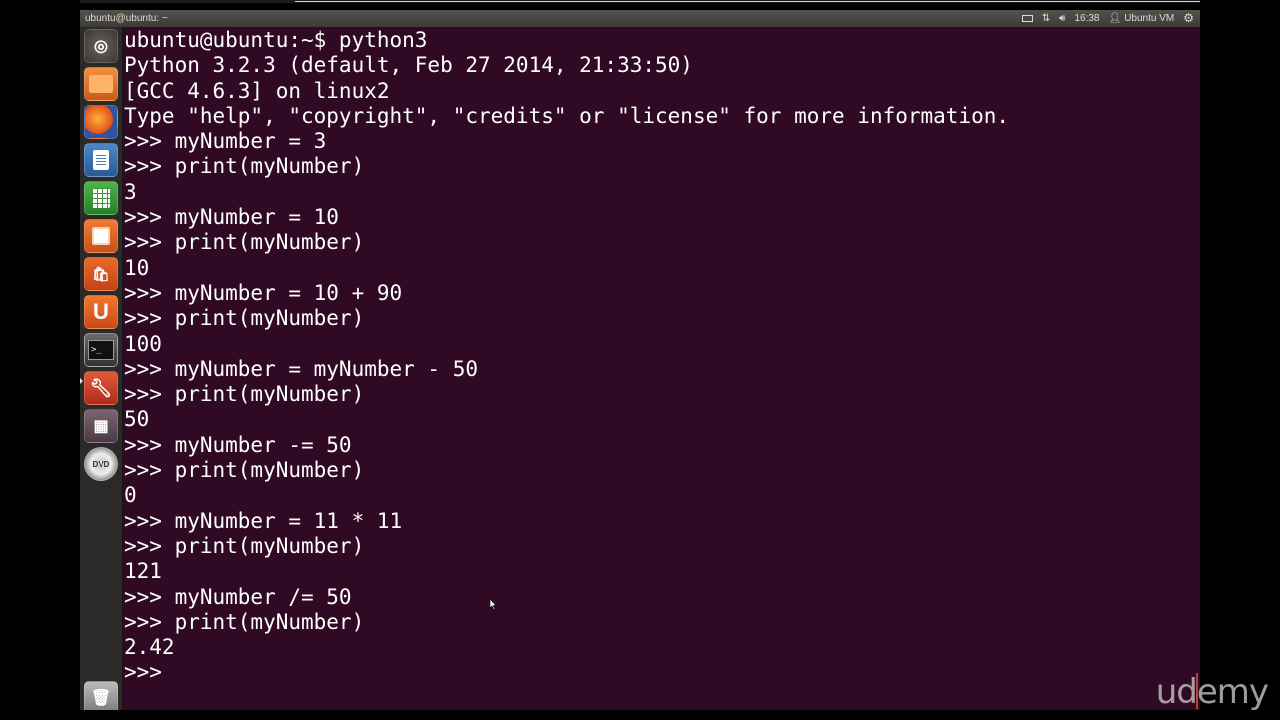 Image resolution: width=1280 pixels, height=720 pixels. What do you see at coordinates (149, 647) in the screenshot?
I see `terminal-line: 2.42` at bounding box center [149, 647].